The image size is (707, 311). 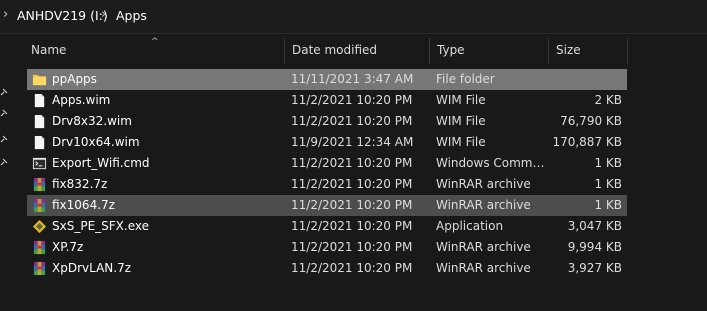 What do you see at coordinates (131, 16) in the screenshot?
I see `breadcrumb-folder: Apps` at bounding box center [131, 16].